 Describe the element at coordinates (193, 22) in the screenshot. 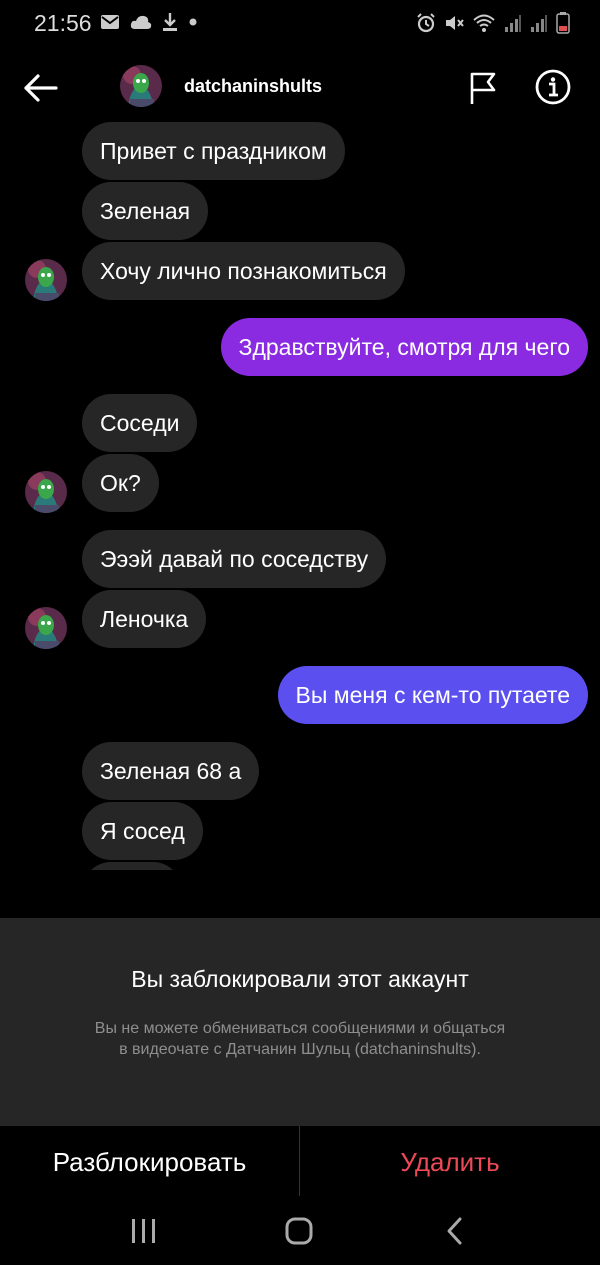

I see `dot-icon` at that location.